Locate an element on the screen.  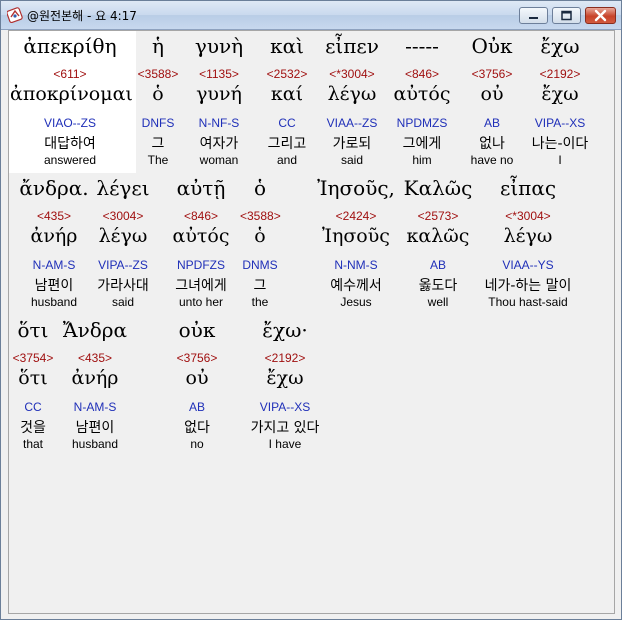
english-gloss: I have is located at coordinates (285, 444).